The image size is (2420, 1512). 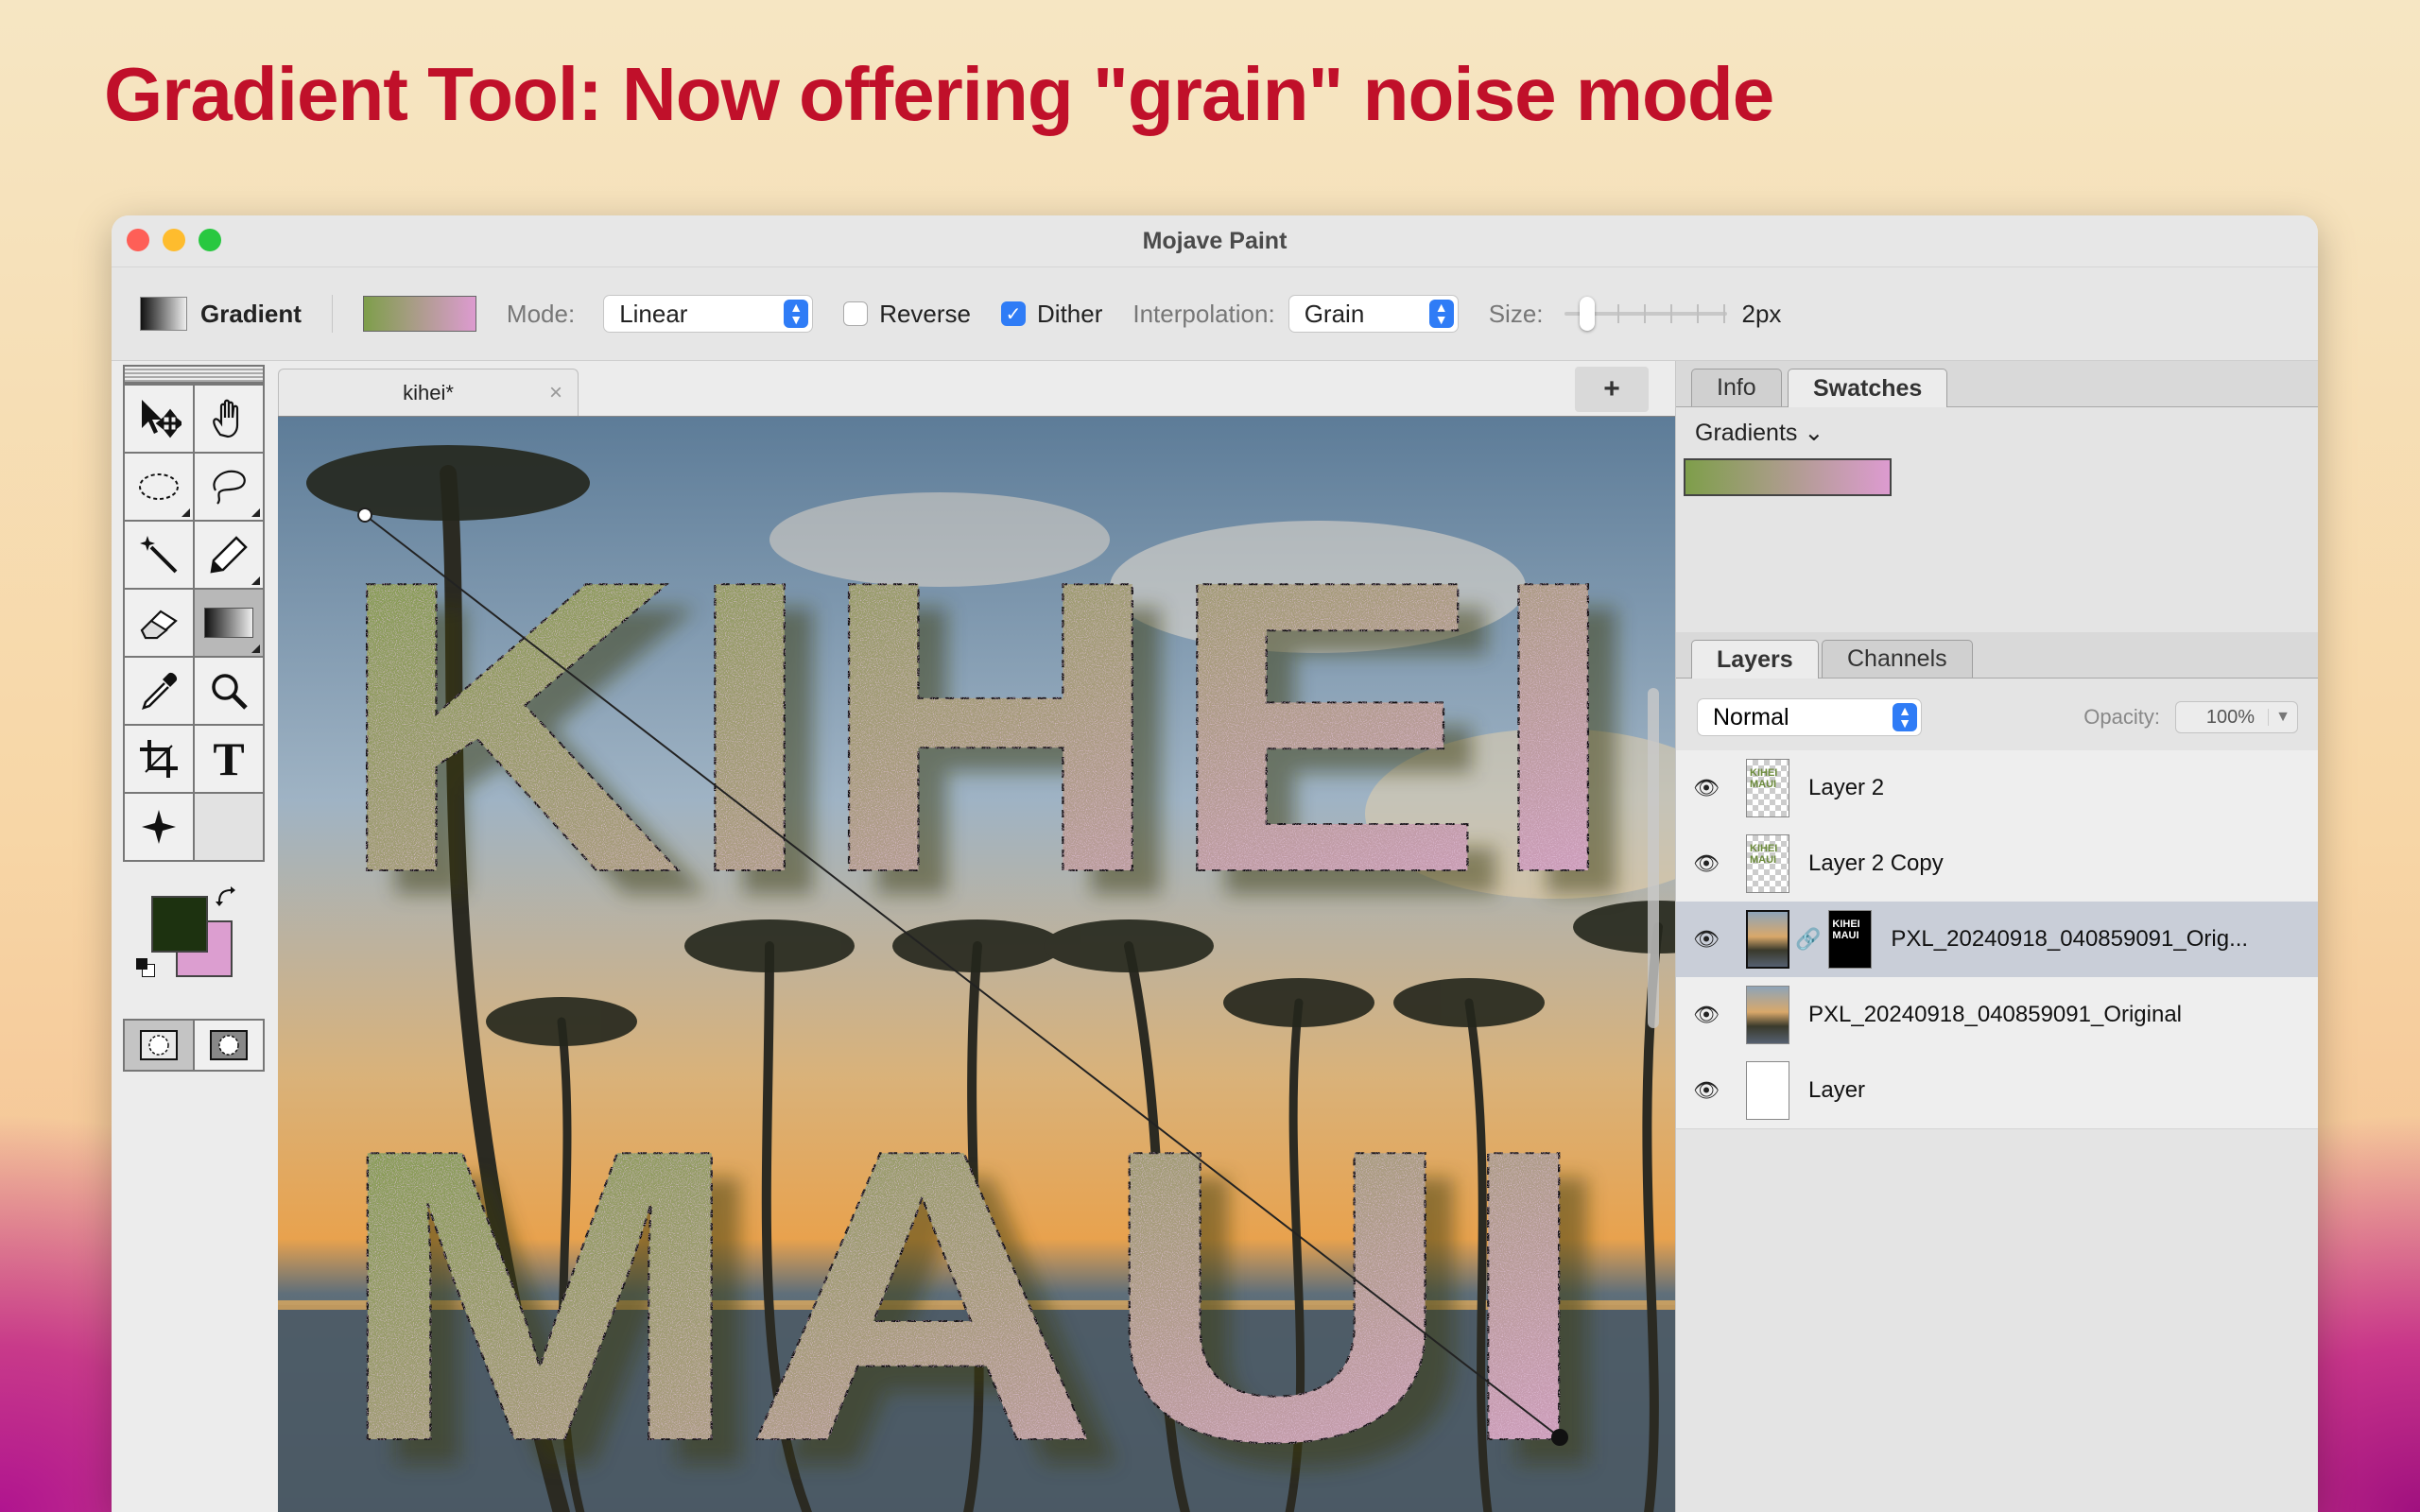 What do you see at coordinates (541, 313) in the screenshot?
I see `mode-label: Mode:` at bounding box center [541, 313].